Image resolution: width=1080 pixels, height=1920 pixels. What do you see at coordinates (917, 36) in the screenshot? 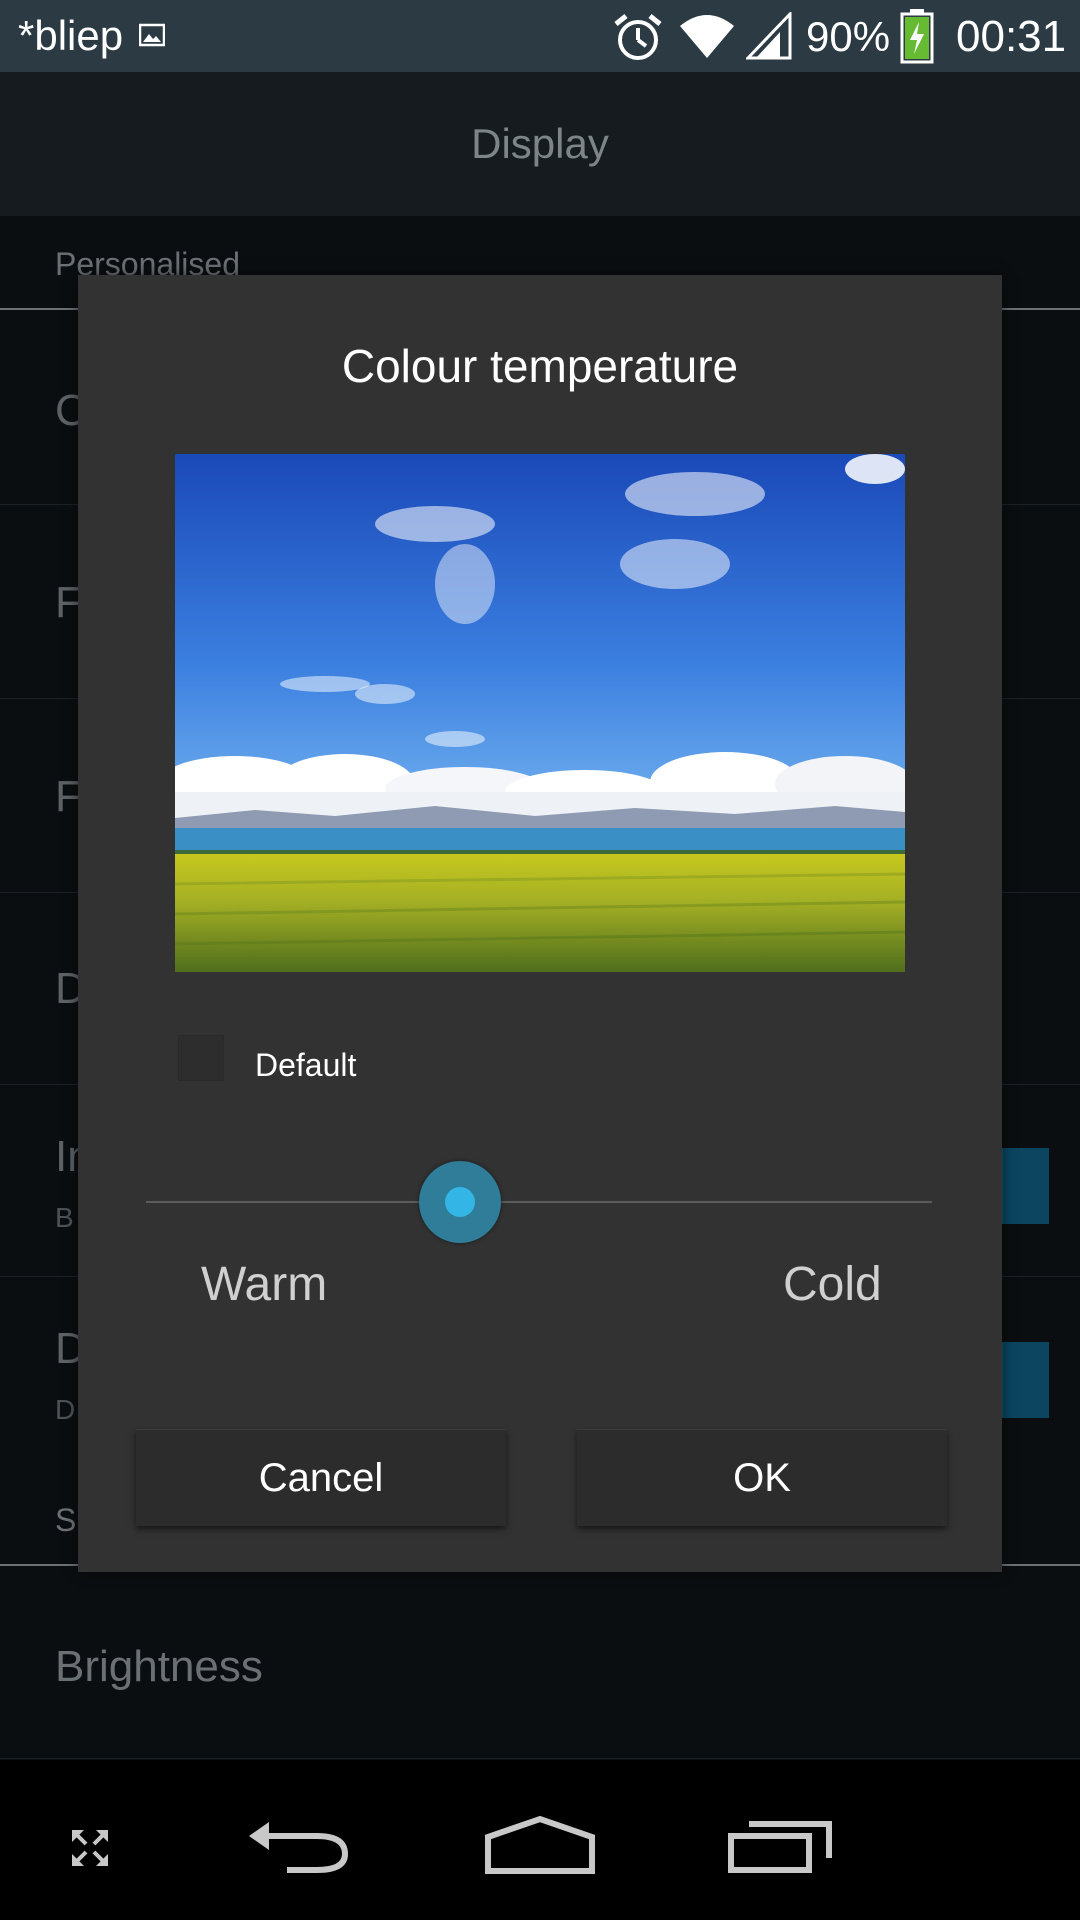
I see `battery-charging-icon` at bounding box center [917, 36].